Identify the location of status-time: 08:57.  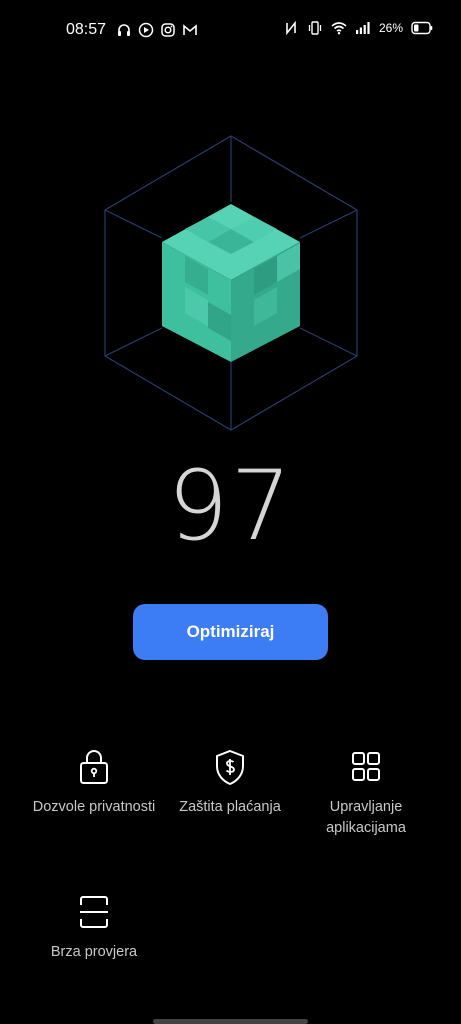
(86, 29).